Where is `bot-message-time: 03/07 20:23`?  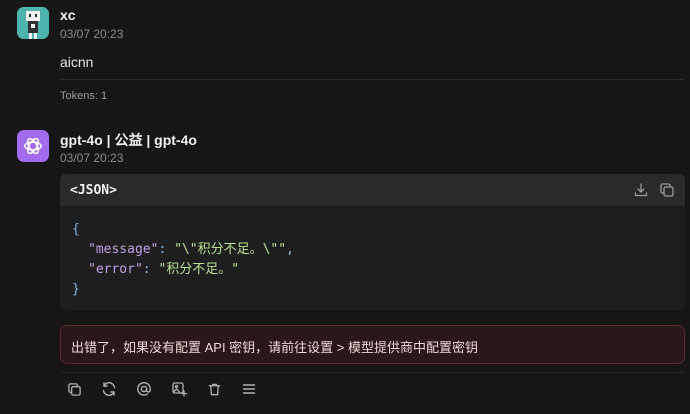
bot-message-time: 03/07 20:23 is located at coordinates (92, 158).